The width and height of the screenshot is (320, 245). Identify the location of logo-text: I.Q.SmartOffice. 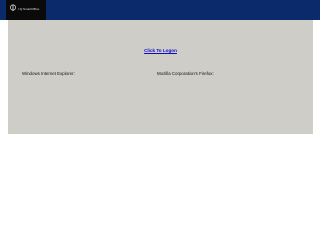
(29, 9).